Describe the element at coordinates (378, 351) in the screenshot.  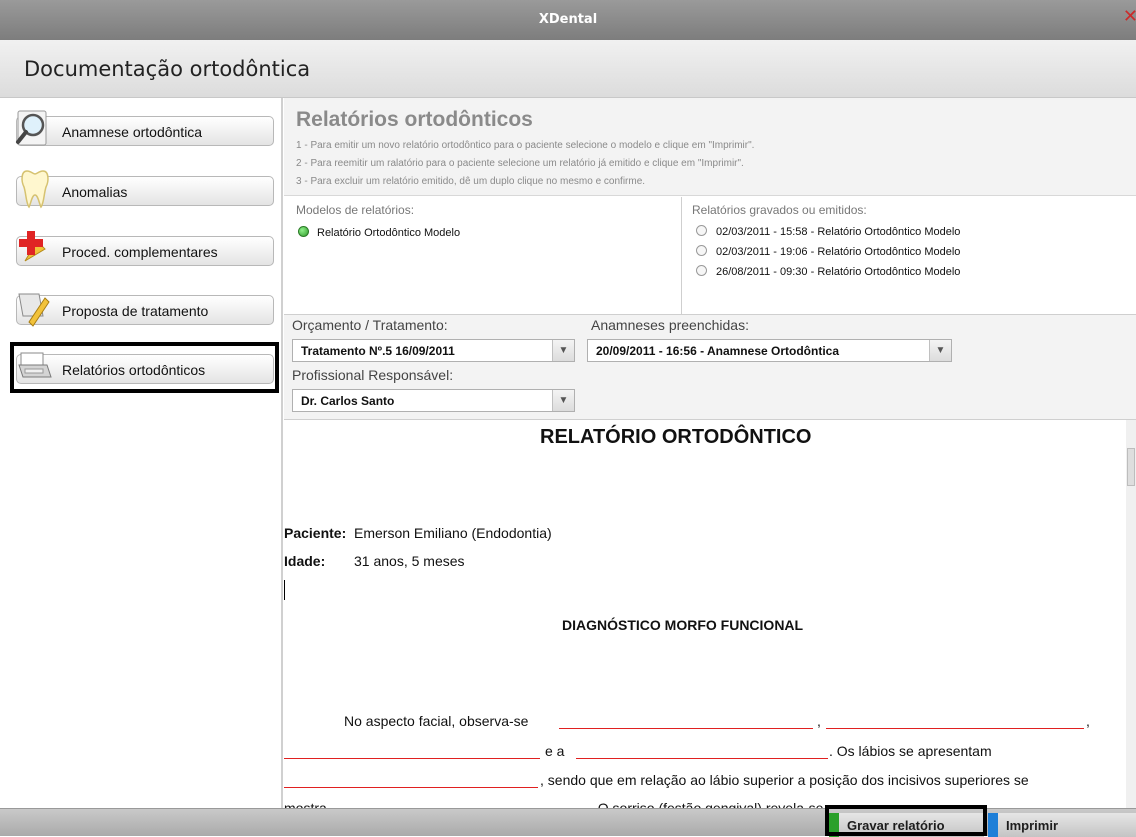
I see `budget-value: Tratamento Nº.5 16/09/2011` at that location.